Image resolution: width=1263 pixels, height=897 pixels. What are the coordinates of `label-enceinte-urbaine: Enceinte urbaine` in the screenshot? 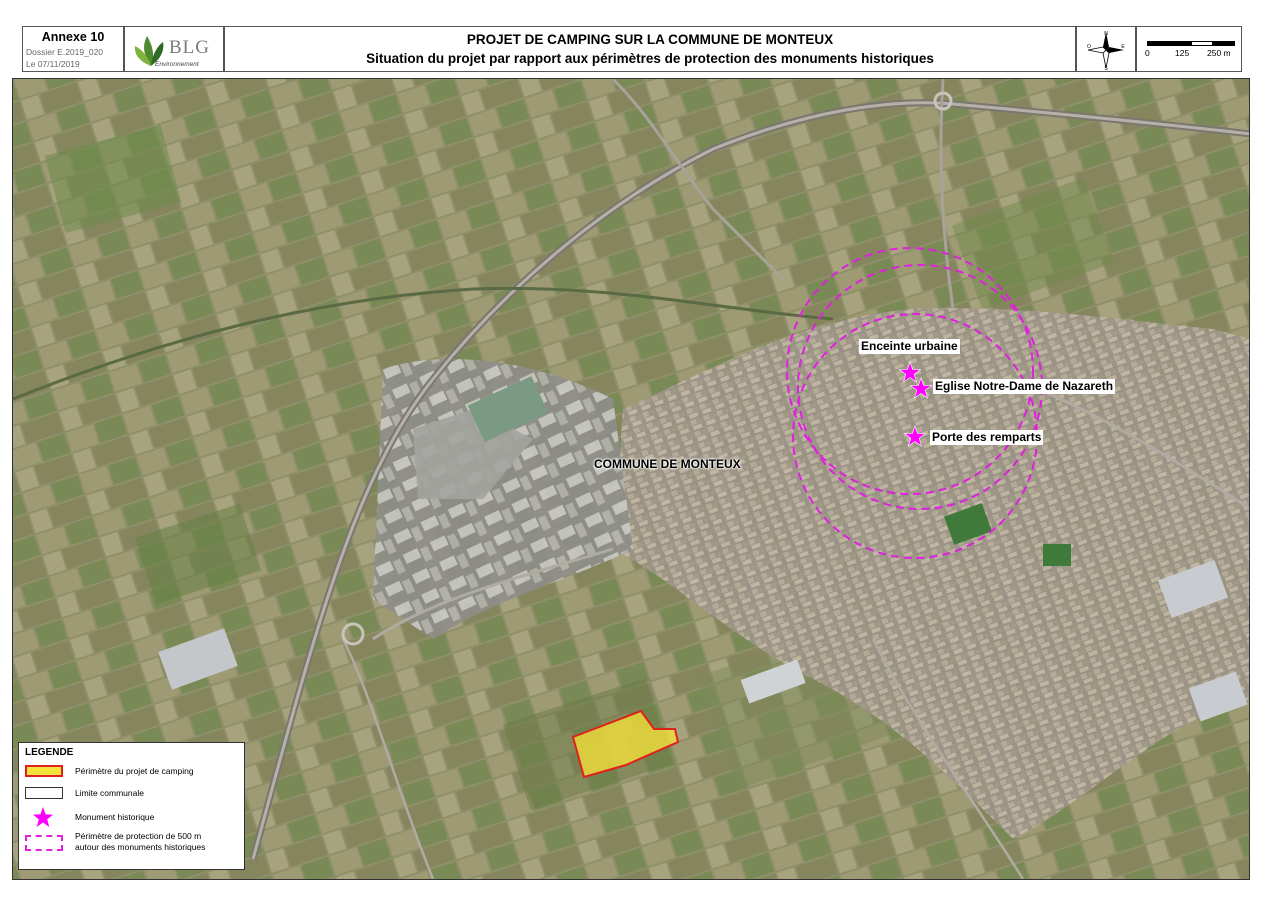 It's located at (909, 346).